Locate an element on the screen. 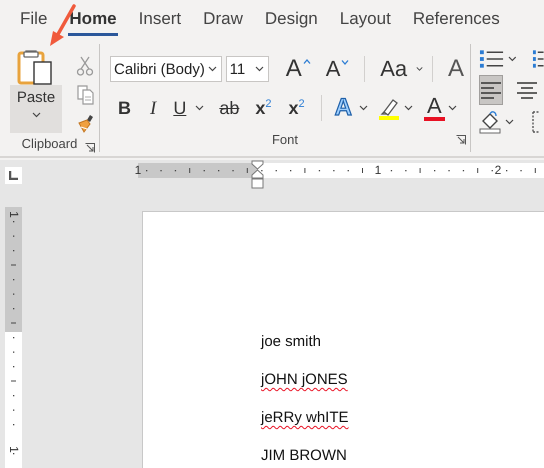 Image resolution: width=544 pixels, height=468 pixels. tab-stop-icon is located at coordinates (13, 175).